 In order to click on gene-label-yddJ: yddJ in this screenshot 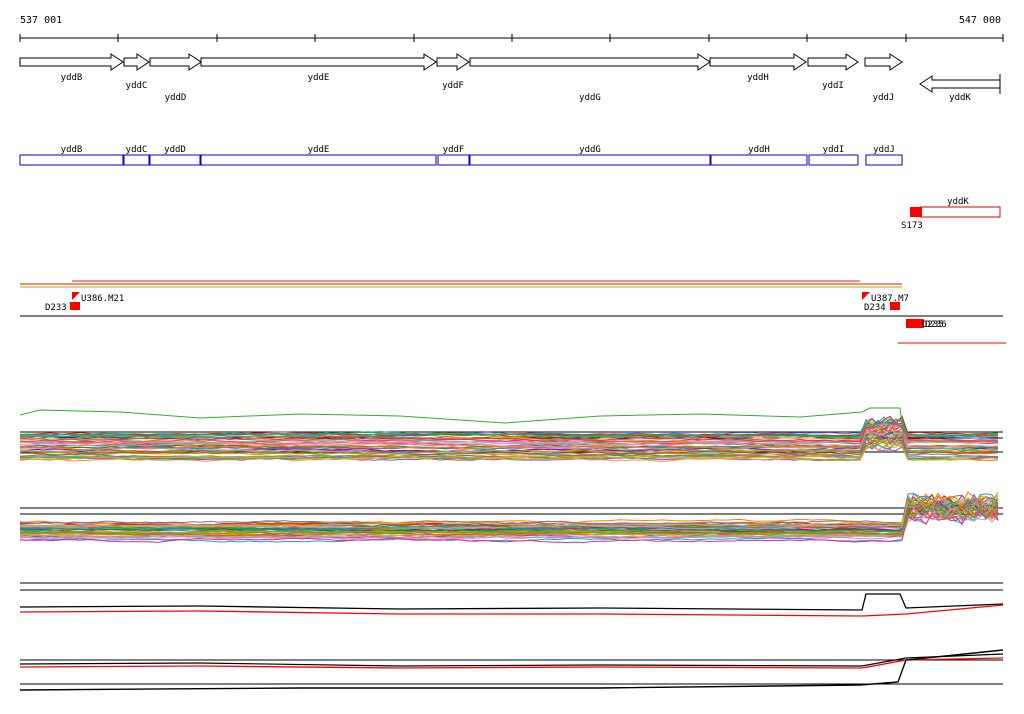, I will do `click(884, 98)`.